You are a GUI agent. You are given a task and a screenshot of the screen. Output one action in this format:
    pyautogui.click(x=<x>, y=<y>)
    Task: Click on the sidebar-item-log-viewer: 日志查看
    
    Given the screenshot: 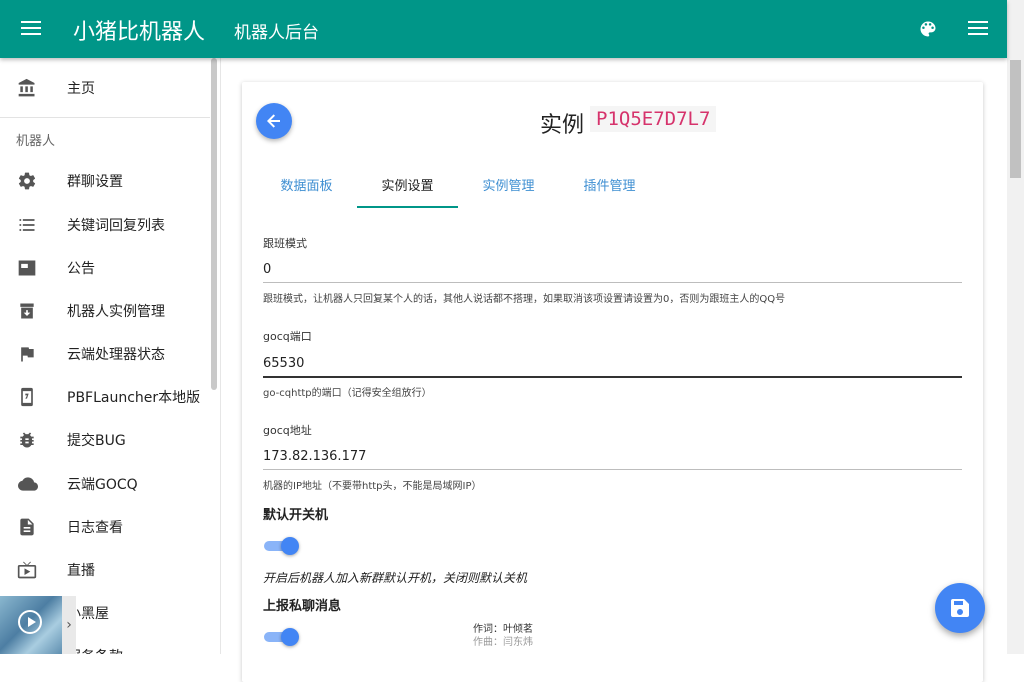 What is the action you would take?
    pyautogui.click(x=105, y=526)
    